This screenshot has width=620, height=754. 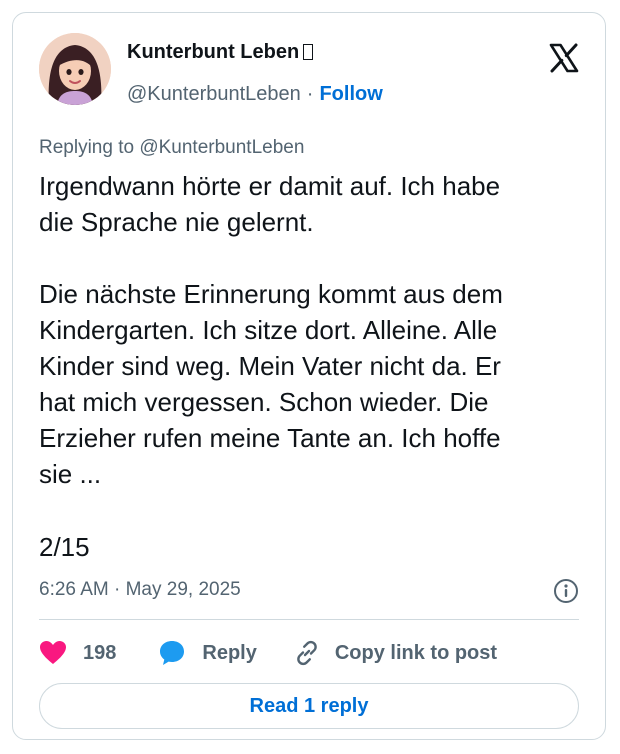 I want to click on read-replies-label: Read 1 reply, so click(x=309, y=705).